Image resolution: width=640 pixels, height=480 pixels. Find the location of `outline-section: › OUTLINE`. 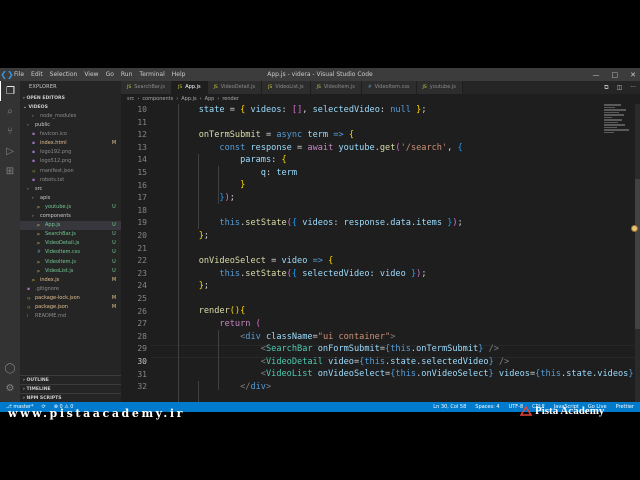

outline-section: › OUTLINE is located at coordinates (70, 379).